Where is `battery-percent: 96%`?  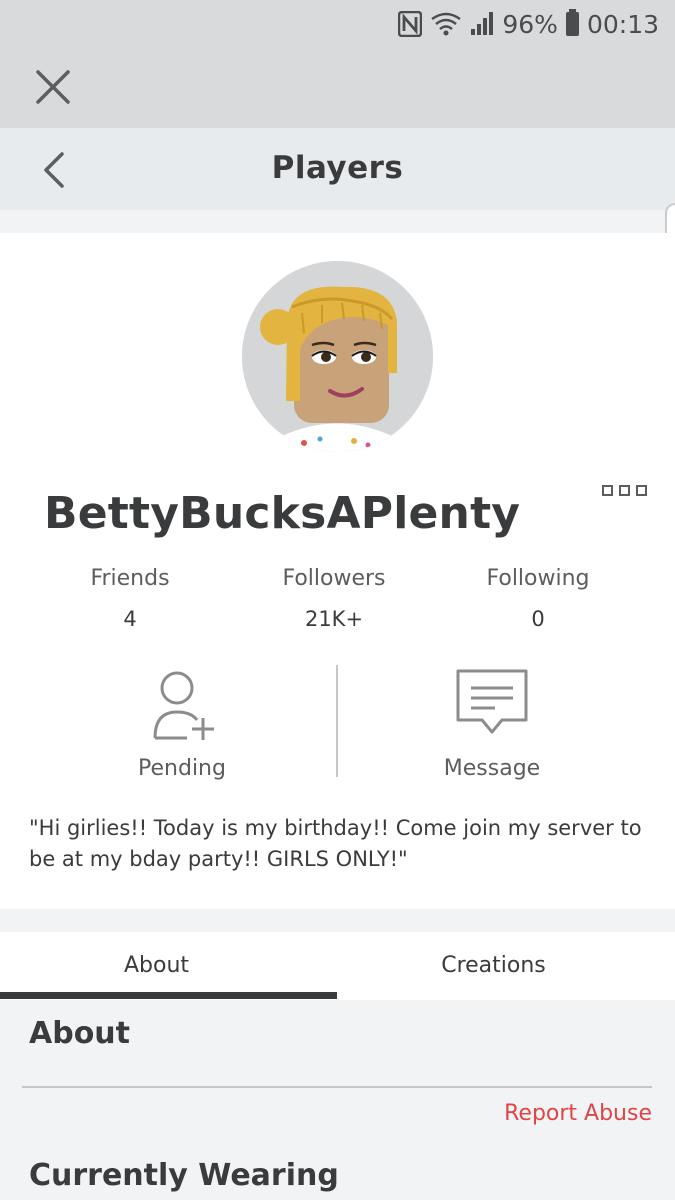
battery-percent: 96% is located at coordinates (530, 24).